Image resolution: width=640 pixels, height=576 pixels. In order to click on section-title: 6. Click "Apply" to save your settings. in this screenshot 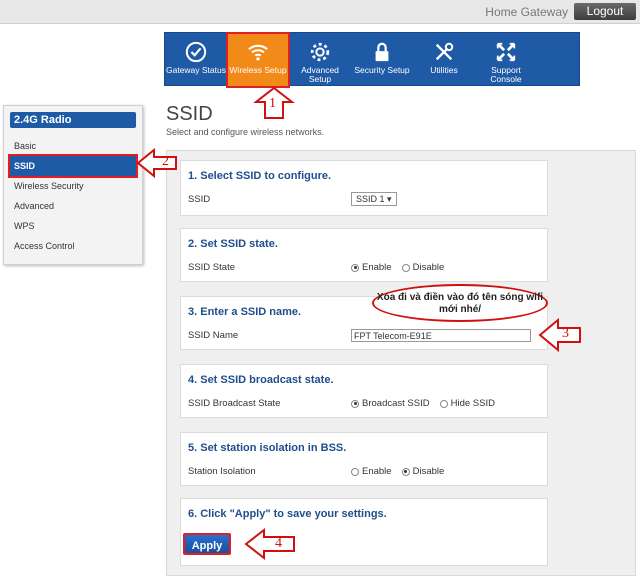, I will do `click(287, 514)`.